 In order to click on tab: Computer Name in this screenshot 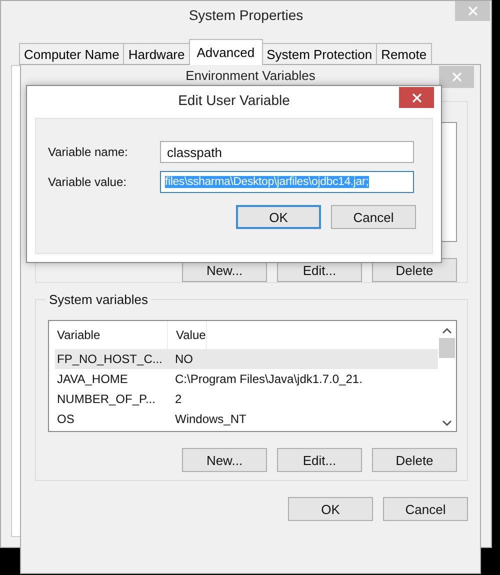, I will do `click(71, 54)`.